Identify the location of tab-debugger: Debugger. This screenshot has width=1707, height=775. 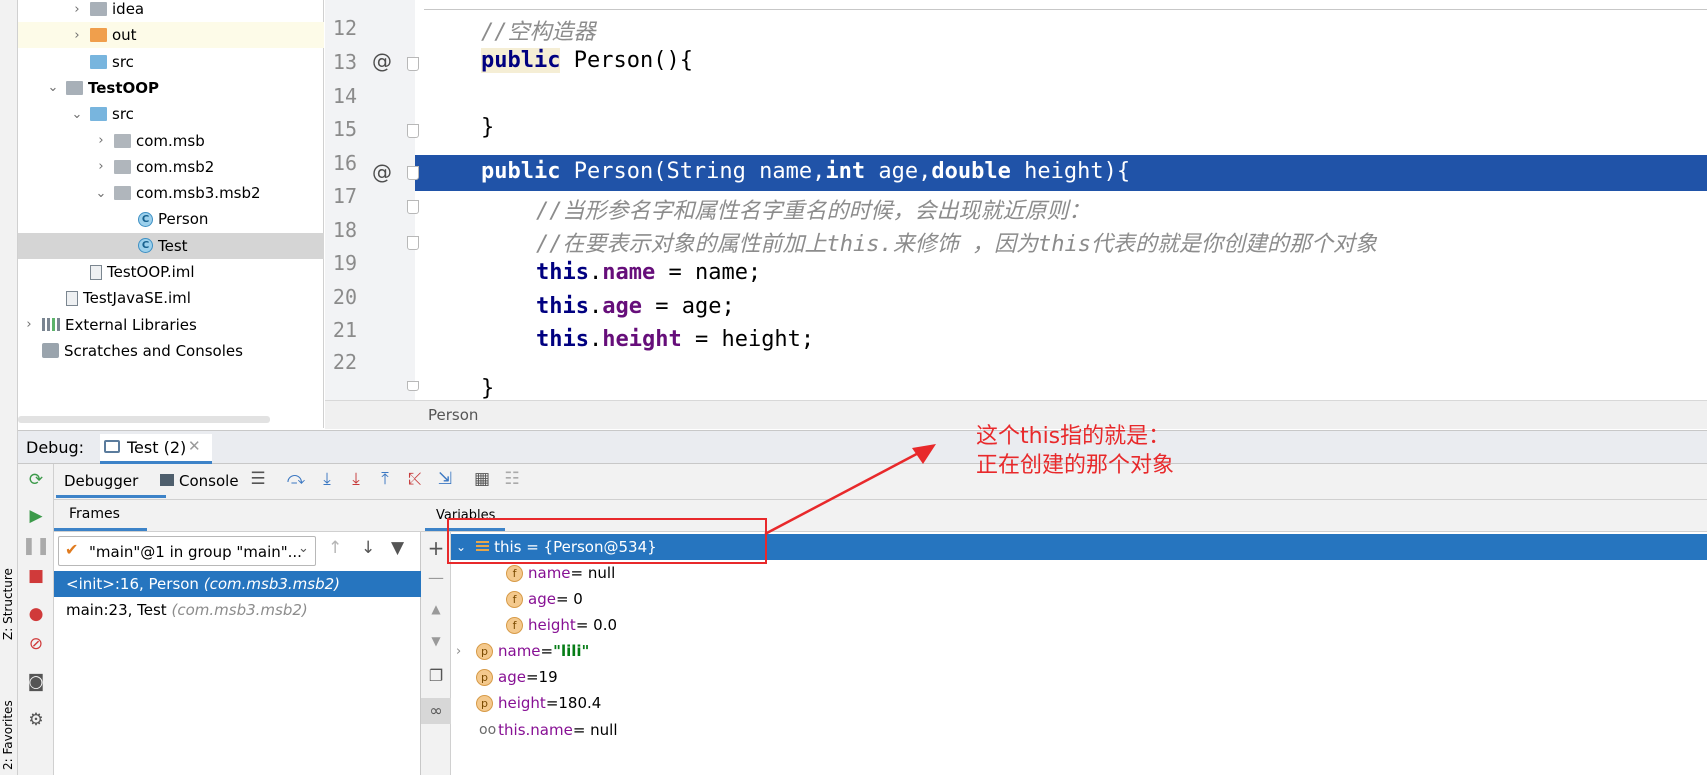
(111, 482).